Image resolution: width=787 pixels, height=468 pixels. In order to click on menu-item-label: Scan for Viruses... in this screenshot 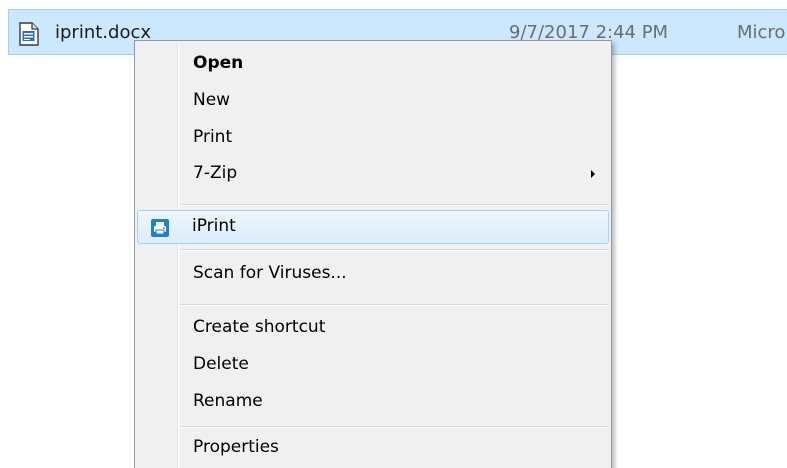, I will do `click(270, 273)`.